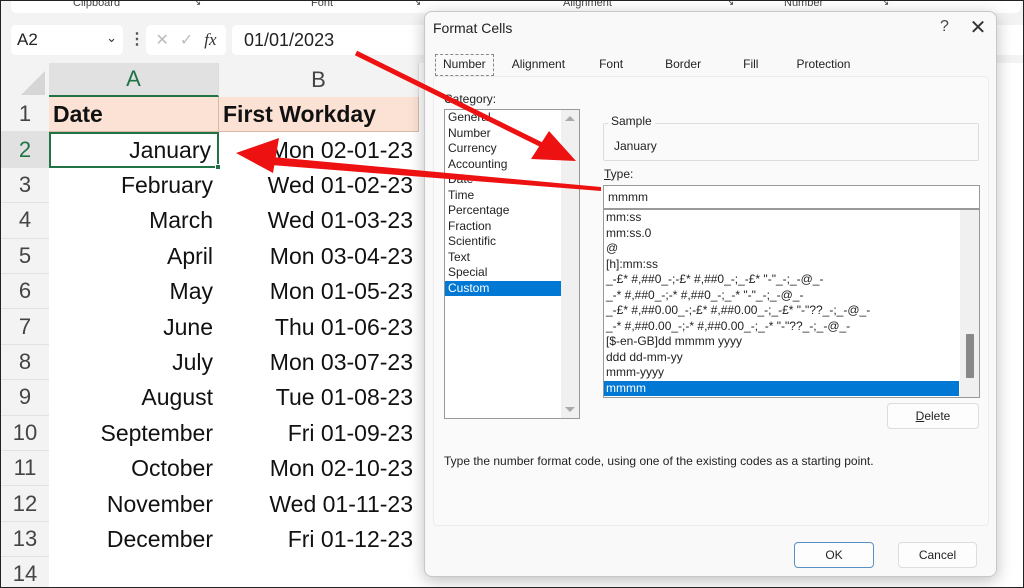  I want to click on cell-first-workday: Mon 03-04-23, so click(319, 256).